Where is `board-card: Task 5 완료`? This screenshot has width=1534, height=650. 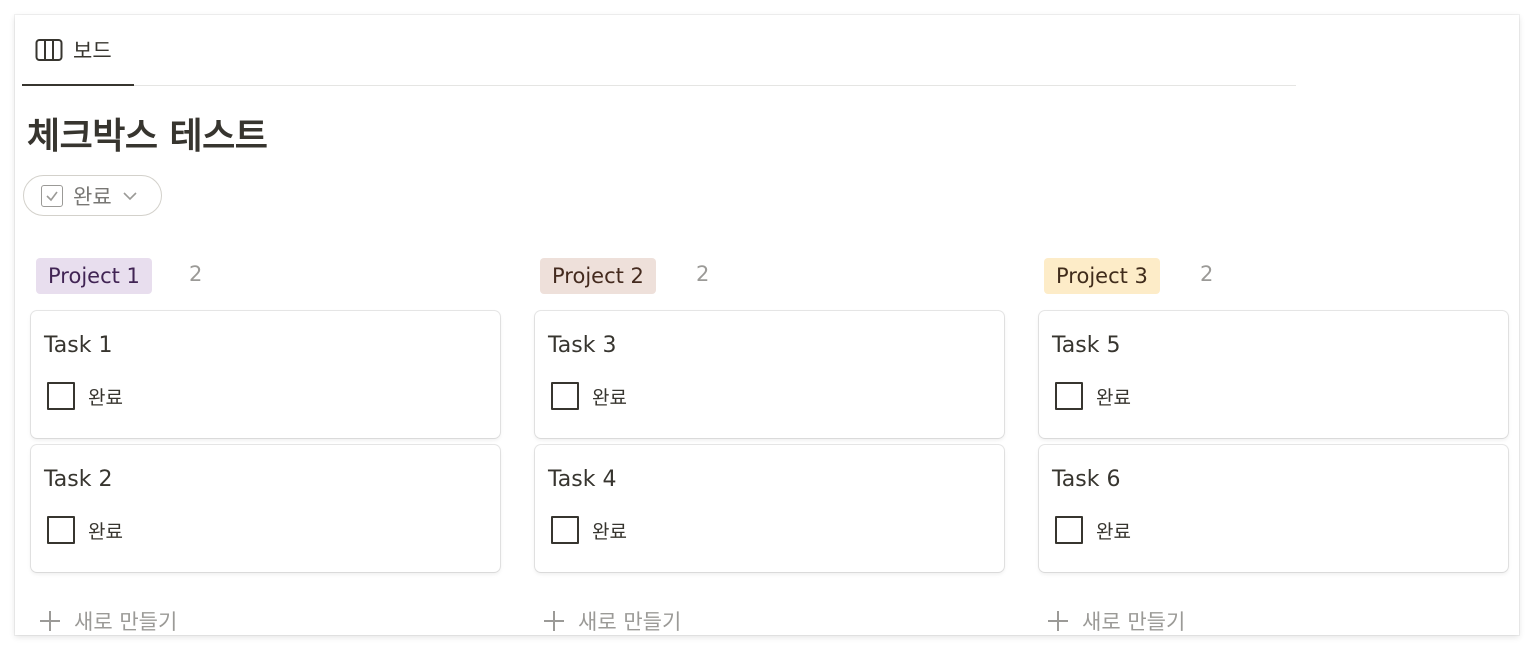
board-card: Task 5 완료 is located at coordinates (1273, 374).